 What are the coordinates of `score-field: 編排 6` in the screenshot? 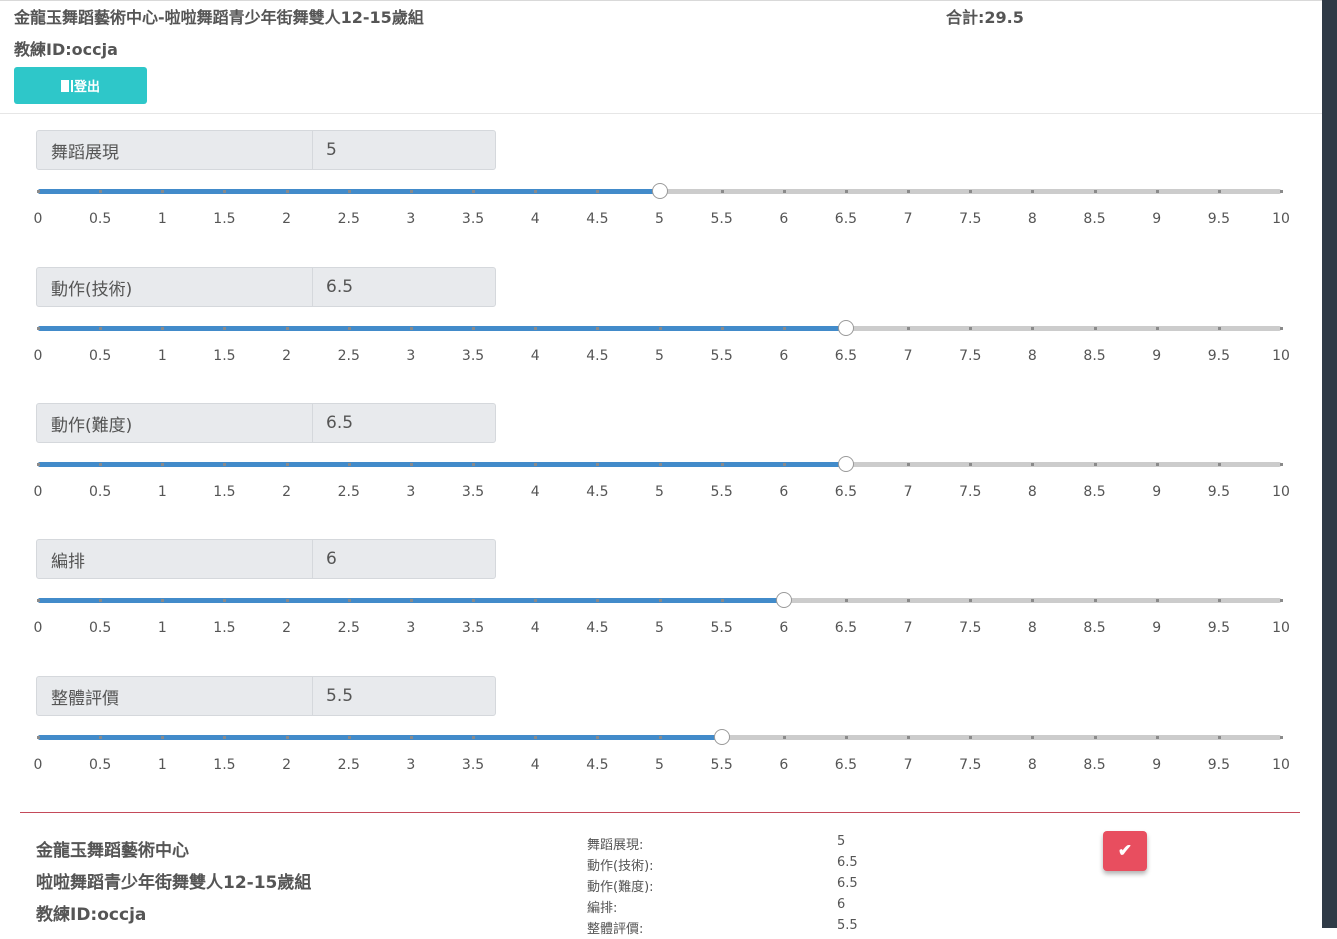 It's located at (266, 559).